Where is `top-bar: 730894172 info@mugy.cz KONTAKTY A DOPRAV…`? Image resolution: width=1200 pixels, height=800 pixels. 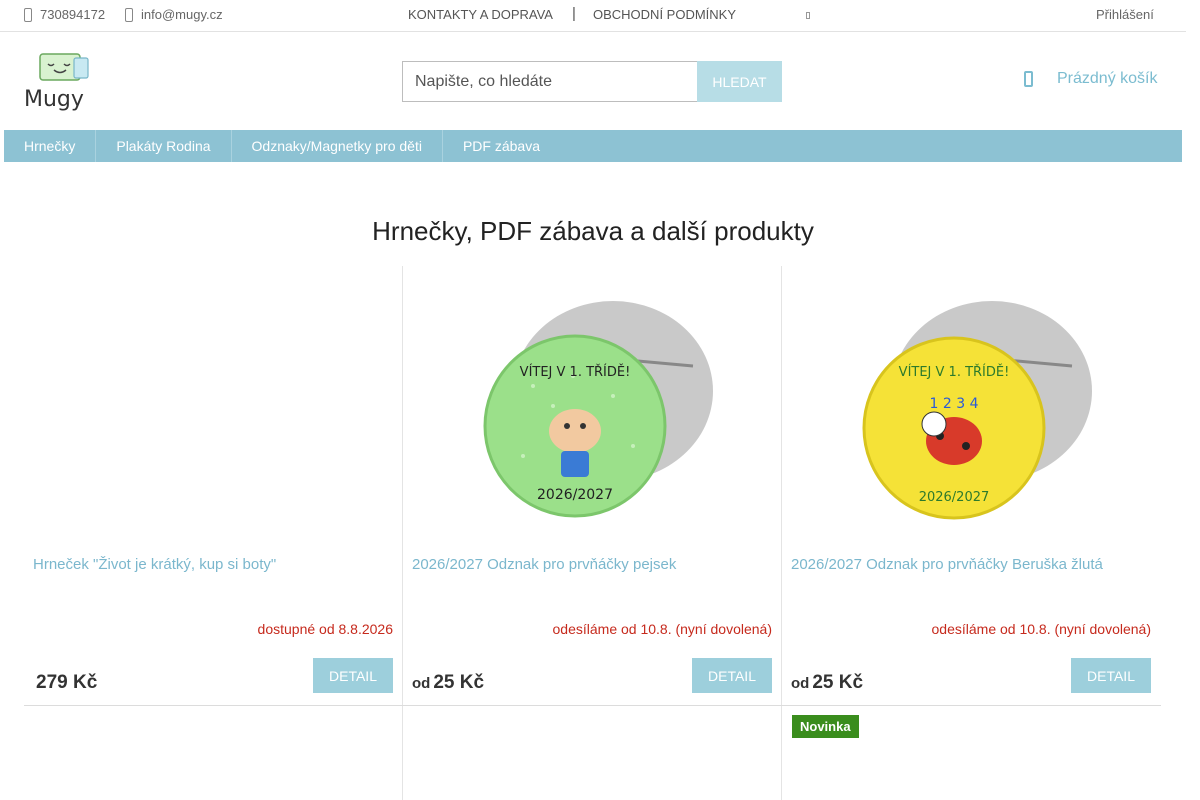
top-bar: 730894172 info@mugy.cz KONTAKTY A DOPRAV… is located at coordinates (593, 16).